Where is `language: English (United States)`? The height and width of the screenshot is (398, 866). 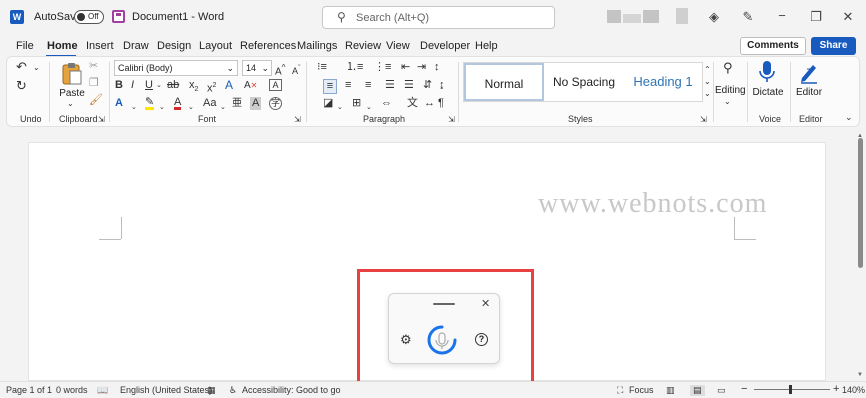
language: English (United States) is located at coordinates (166, 390).